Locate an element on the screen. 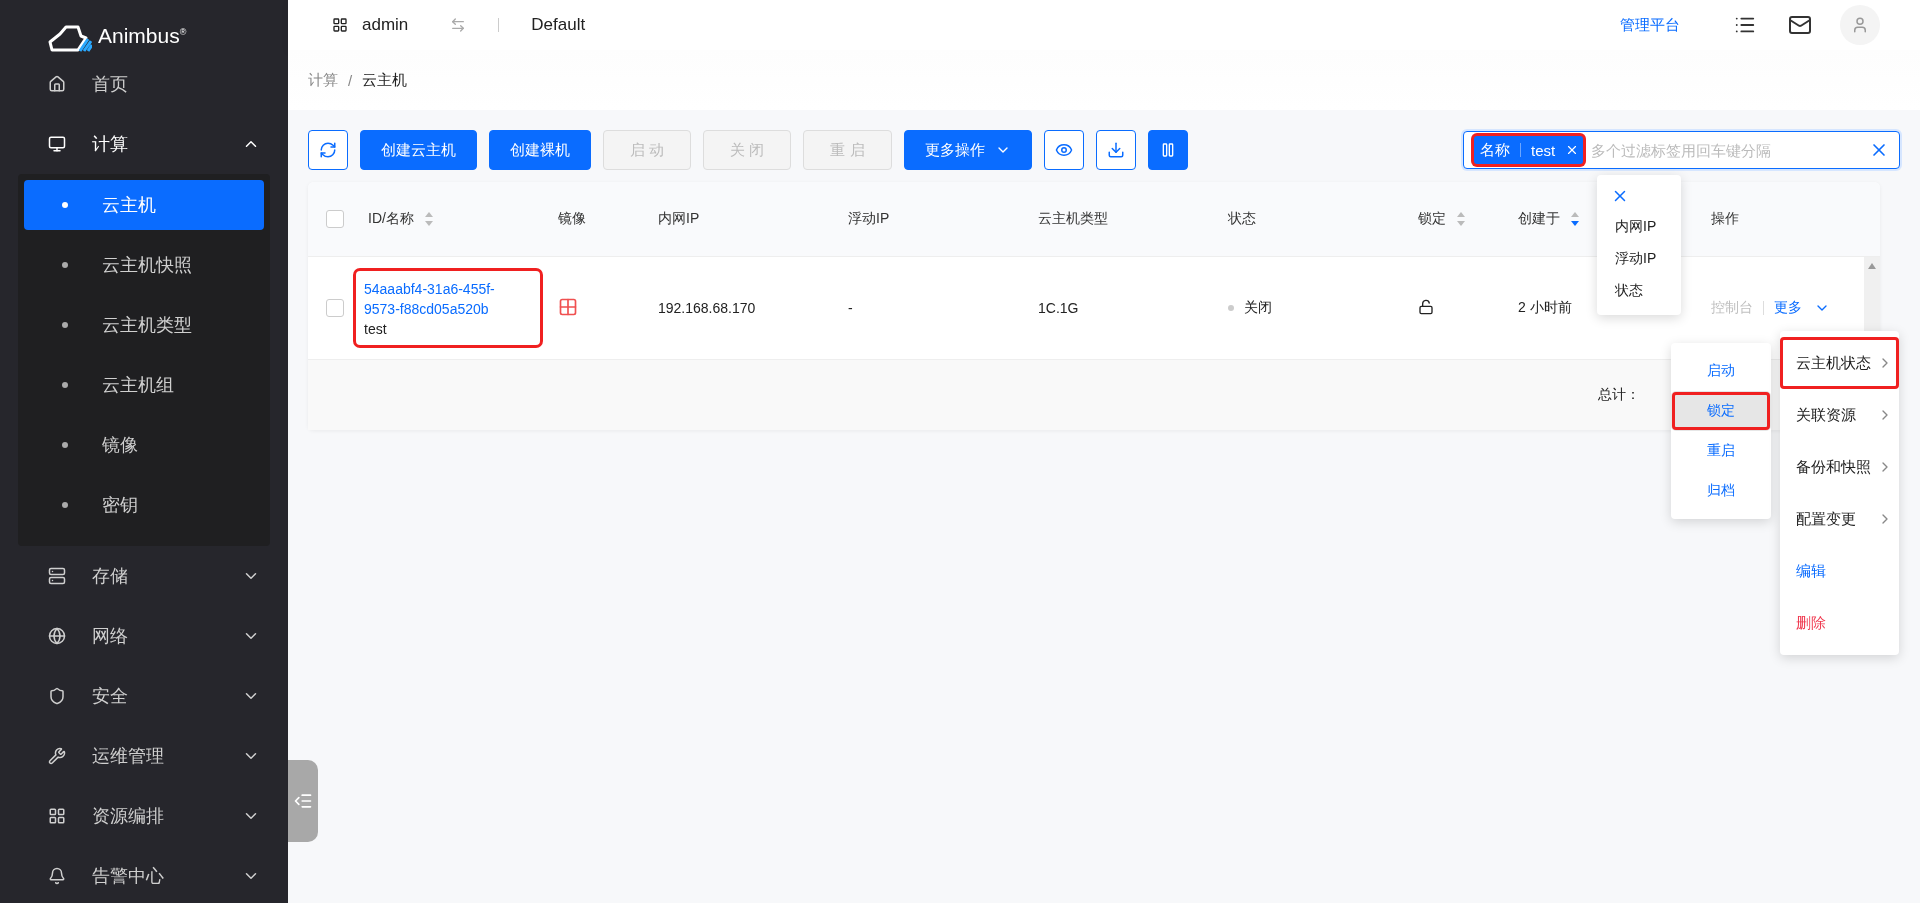  refresh-button is located at coordinates (328, 150).